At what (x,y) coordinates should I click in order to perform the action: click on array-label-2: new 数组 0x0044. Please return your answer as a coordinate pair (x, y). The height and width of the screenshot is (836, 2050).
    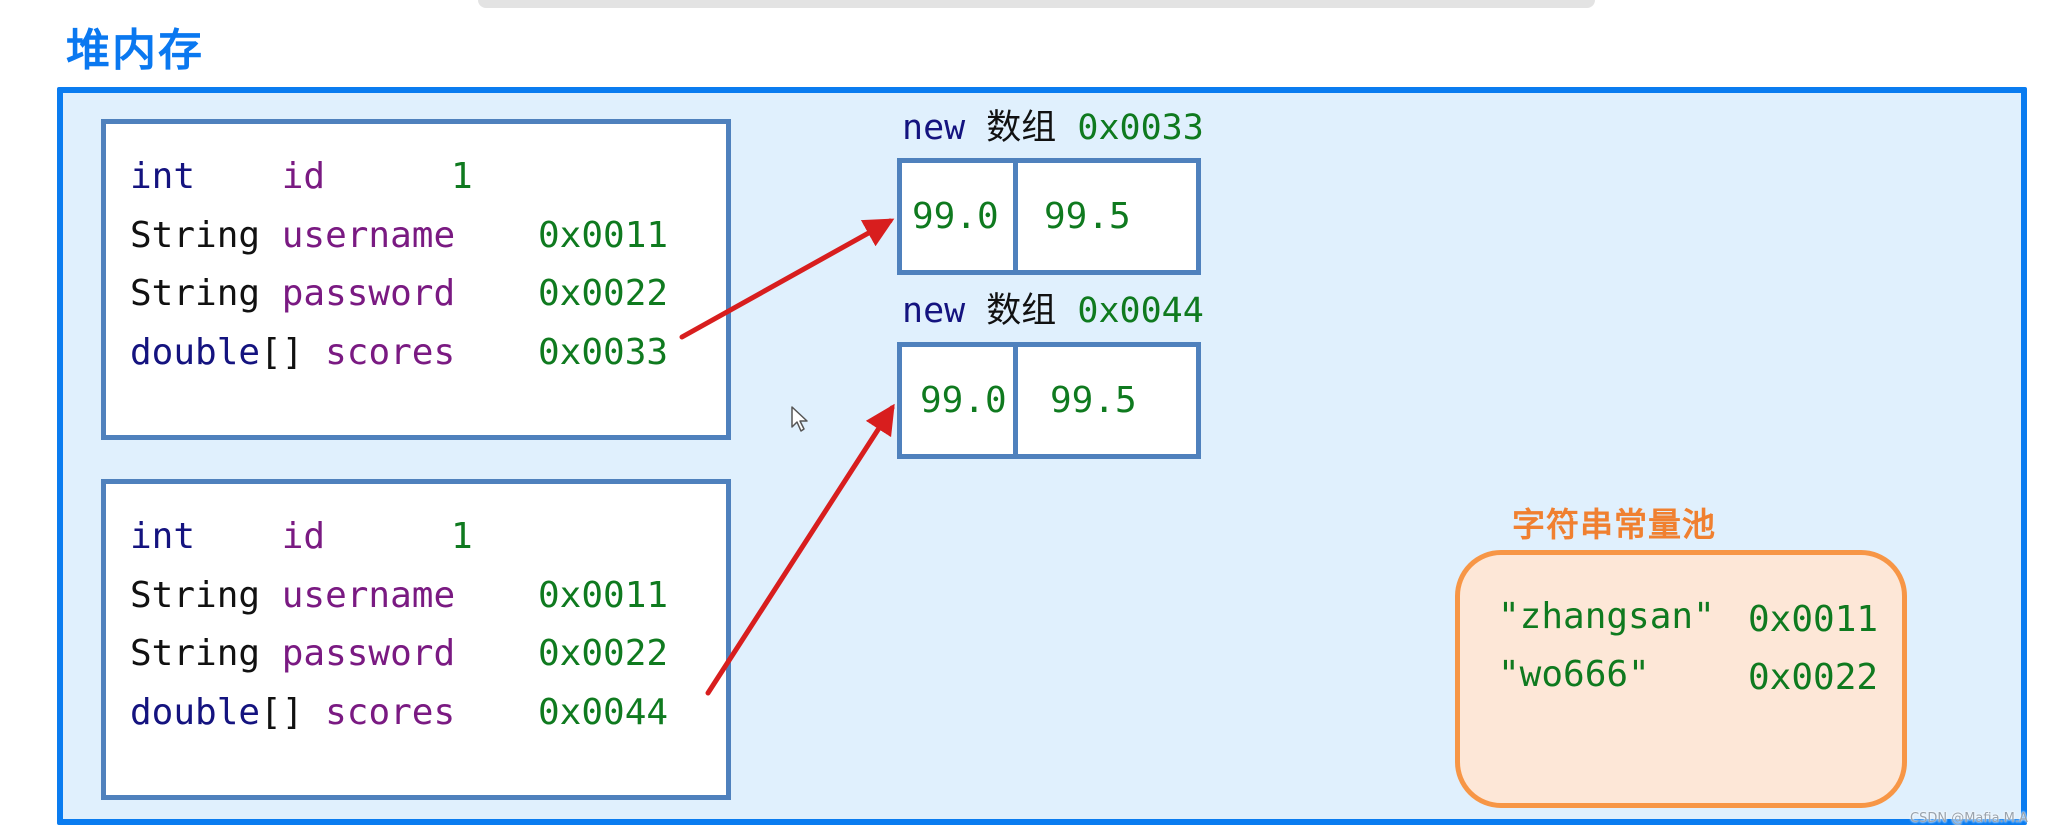
    Looking at the image, I should click on (1053, 311).